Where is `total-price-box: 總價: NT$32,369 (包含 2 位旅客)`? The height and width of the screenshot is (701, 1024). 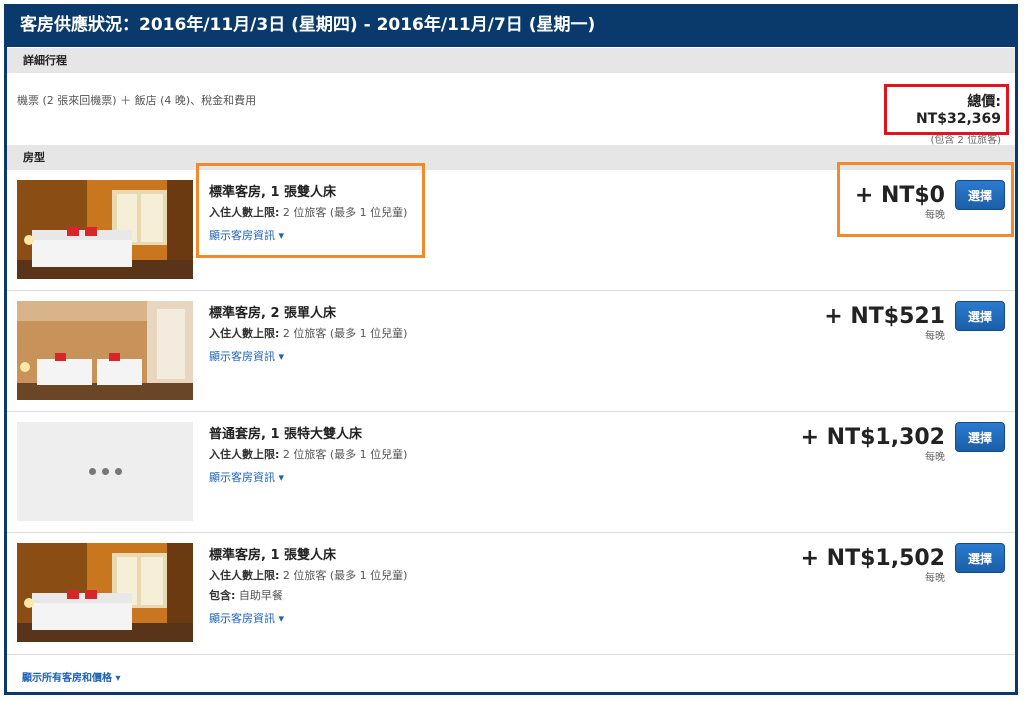
total-price-box: 總價: NT$32,369 (包含 2 位旅客) is located at coordinates (946, 115).